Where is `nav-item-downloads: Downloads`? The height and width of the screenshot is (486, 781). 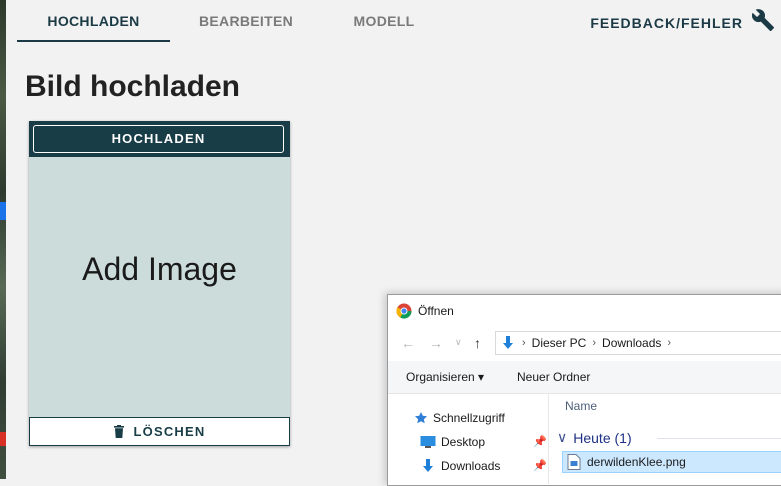 nav-item-downloads: Downloads is located at coordinates (460, 466).